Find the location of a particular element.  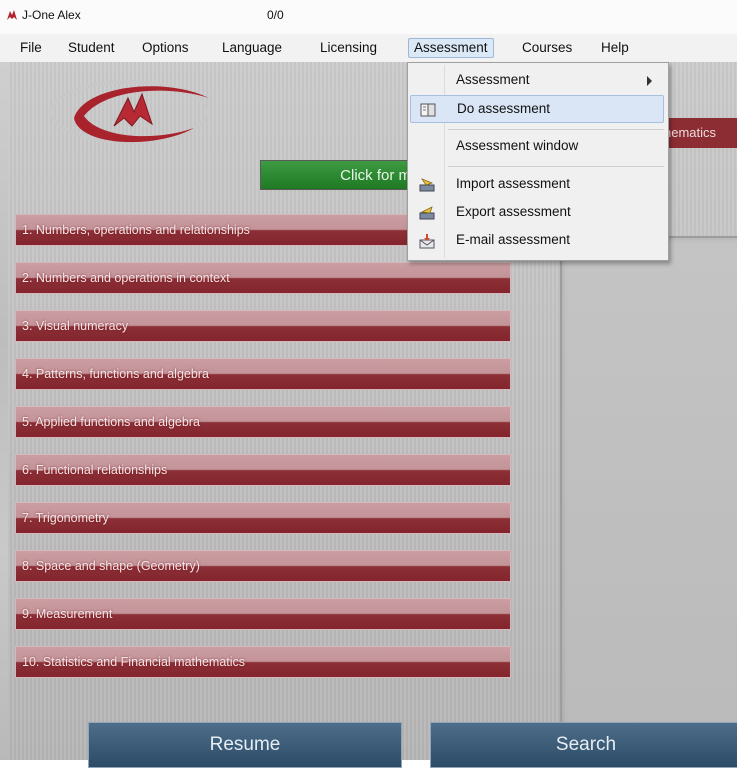

resume-button: Resume is located at coordinates (245, 745).